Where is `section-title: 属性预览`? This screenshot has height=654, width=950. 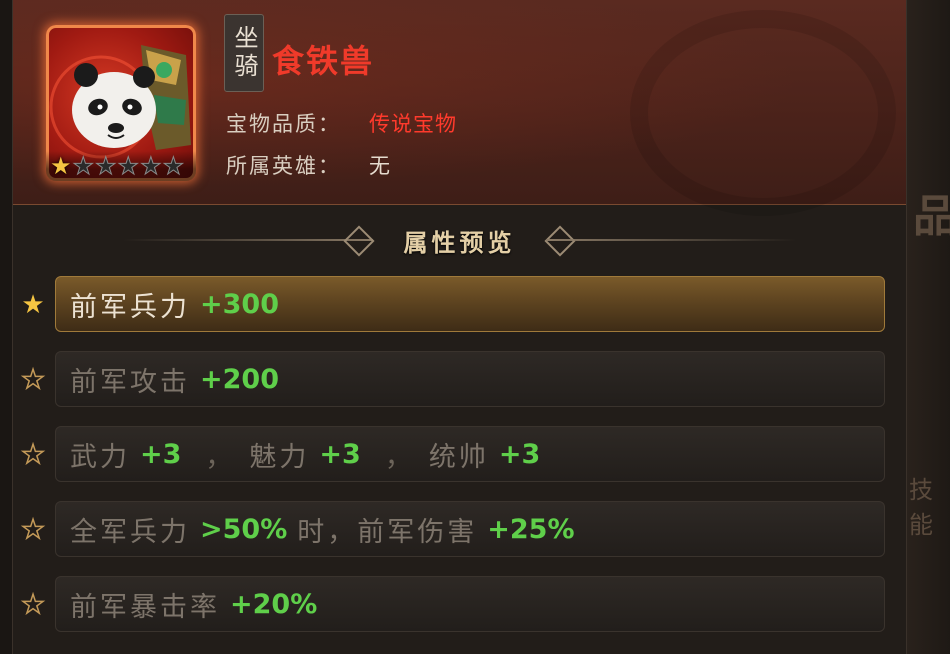
section-title: 属性预览 is located at coordinates (459, 242).